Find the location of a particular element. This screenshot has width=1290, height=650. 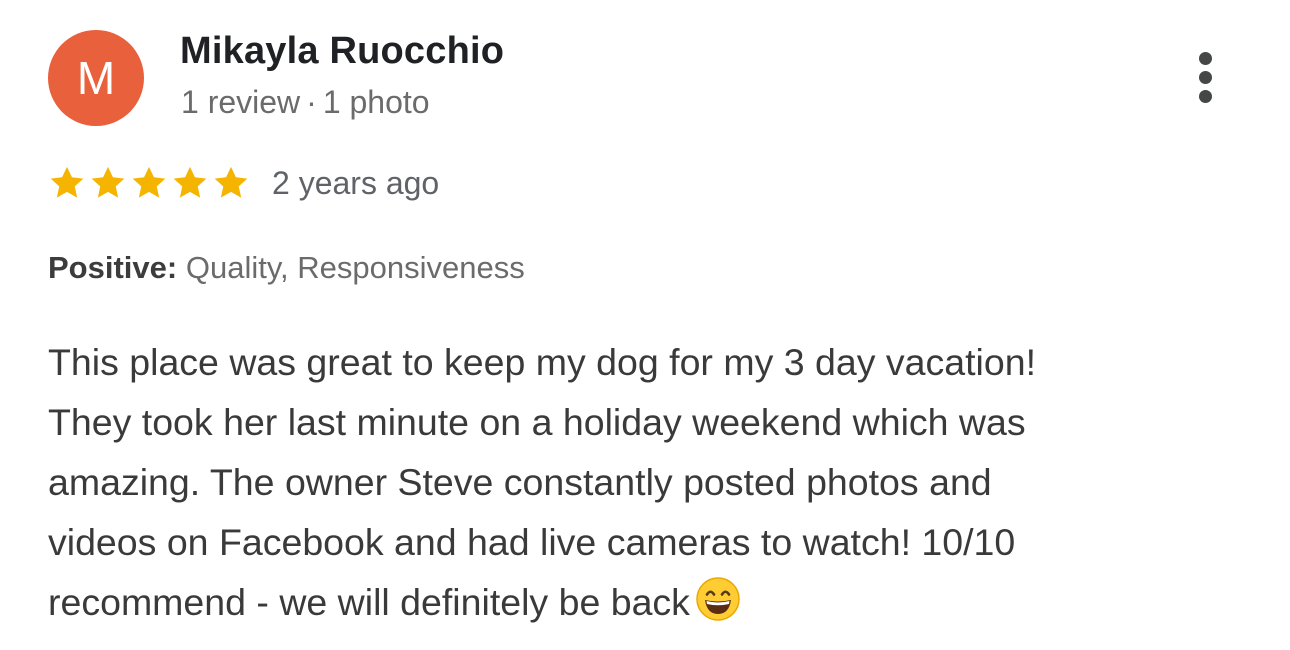

reviewer-name: Mikayla Ruocchio is located at coordinates (342, 51).